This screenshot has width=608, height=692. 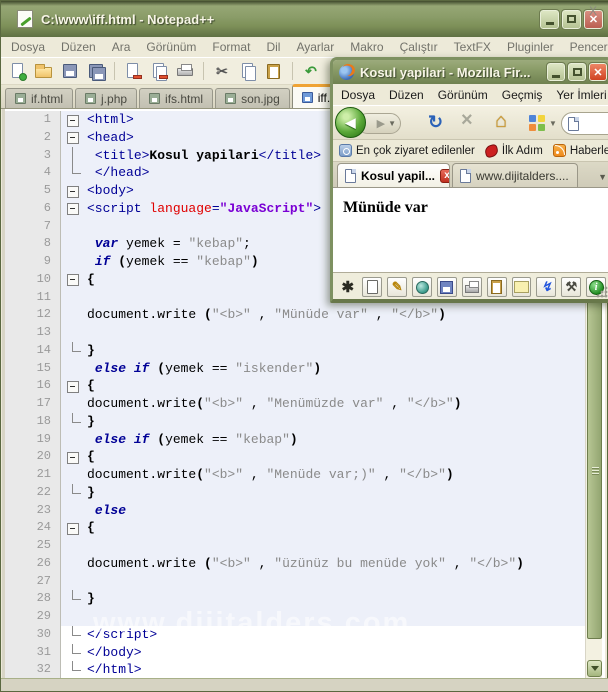 I want to click on ff-menu-item: Görünüm, so click(x=463, y=95).